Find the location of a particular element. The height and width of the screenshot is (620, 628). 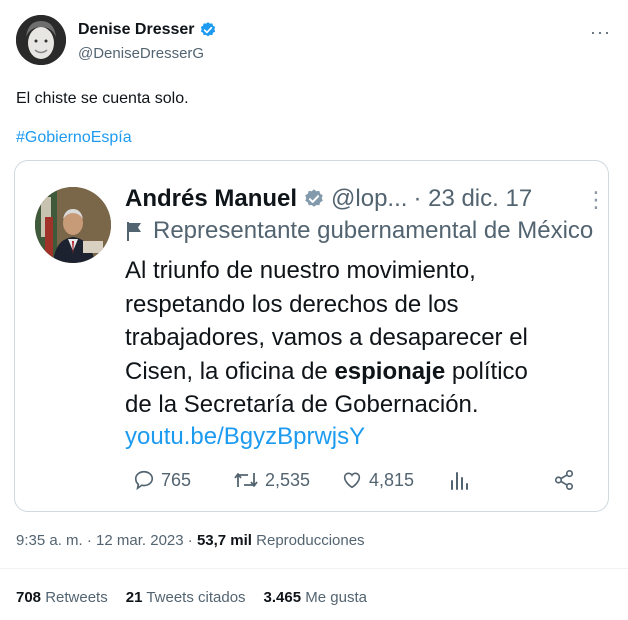

author-name-label: Denise Dresser is located at coordinates (136, 30).